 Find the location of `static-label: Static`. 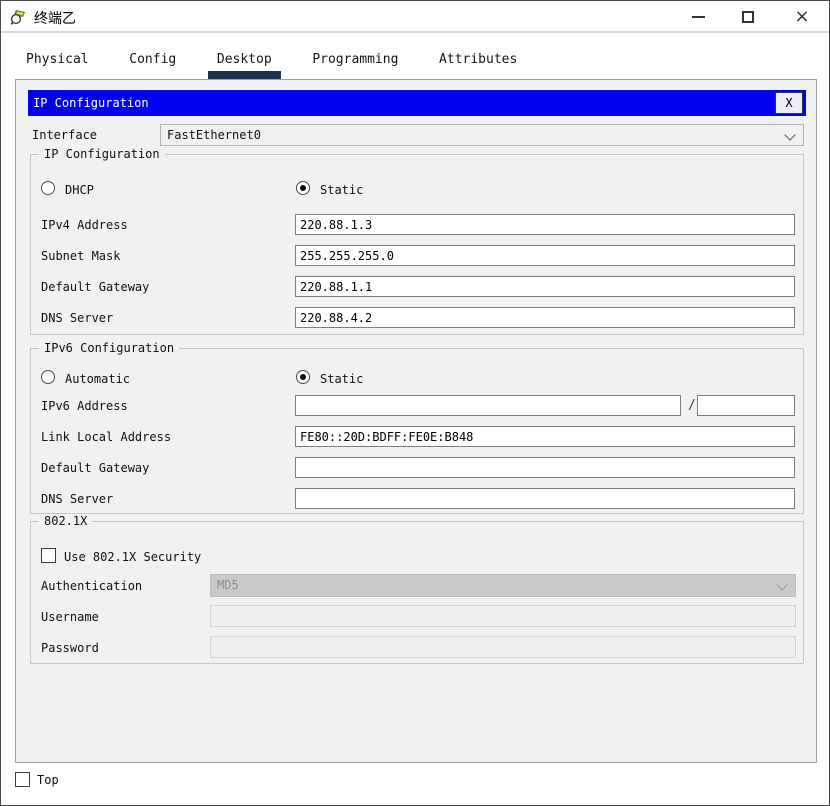

static-label: Static is located at coordinates (342, 190).